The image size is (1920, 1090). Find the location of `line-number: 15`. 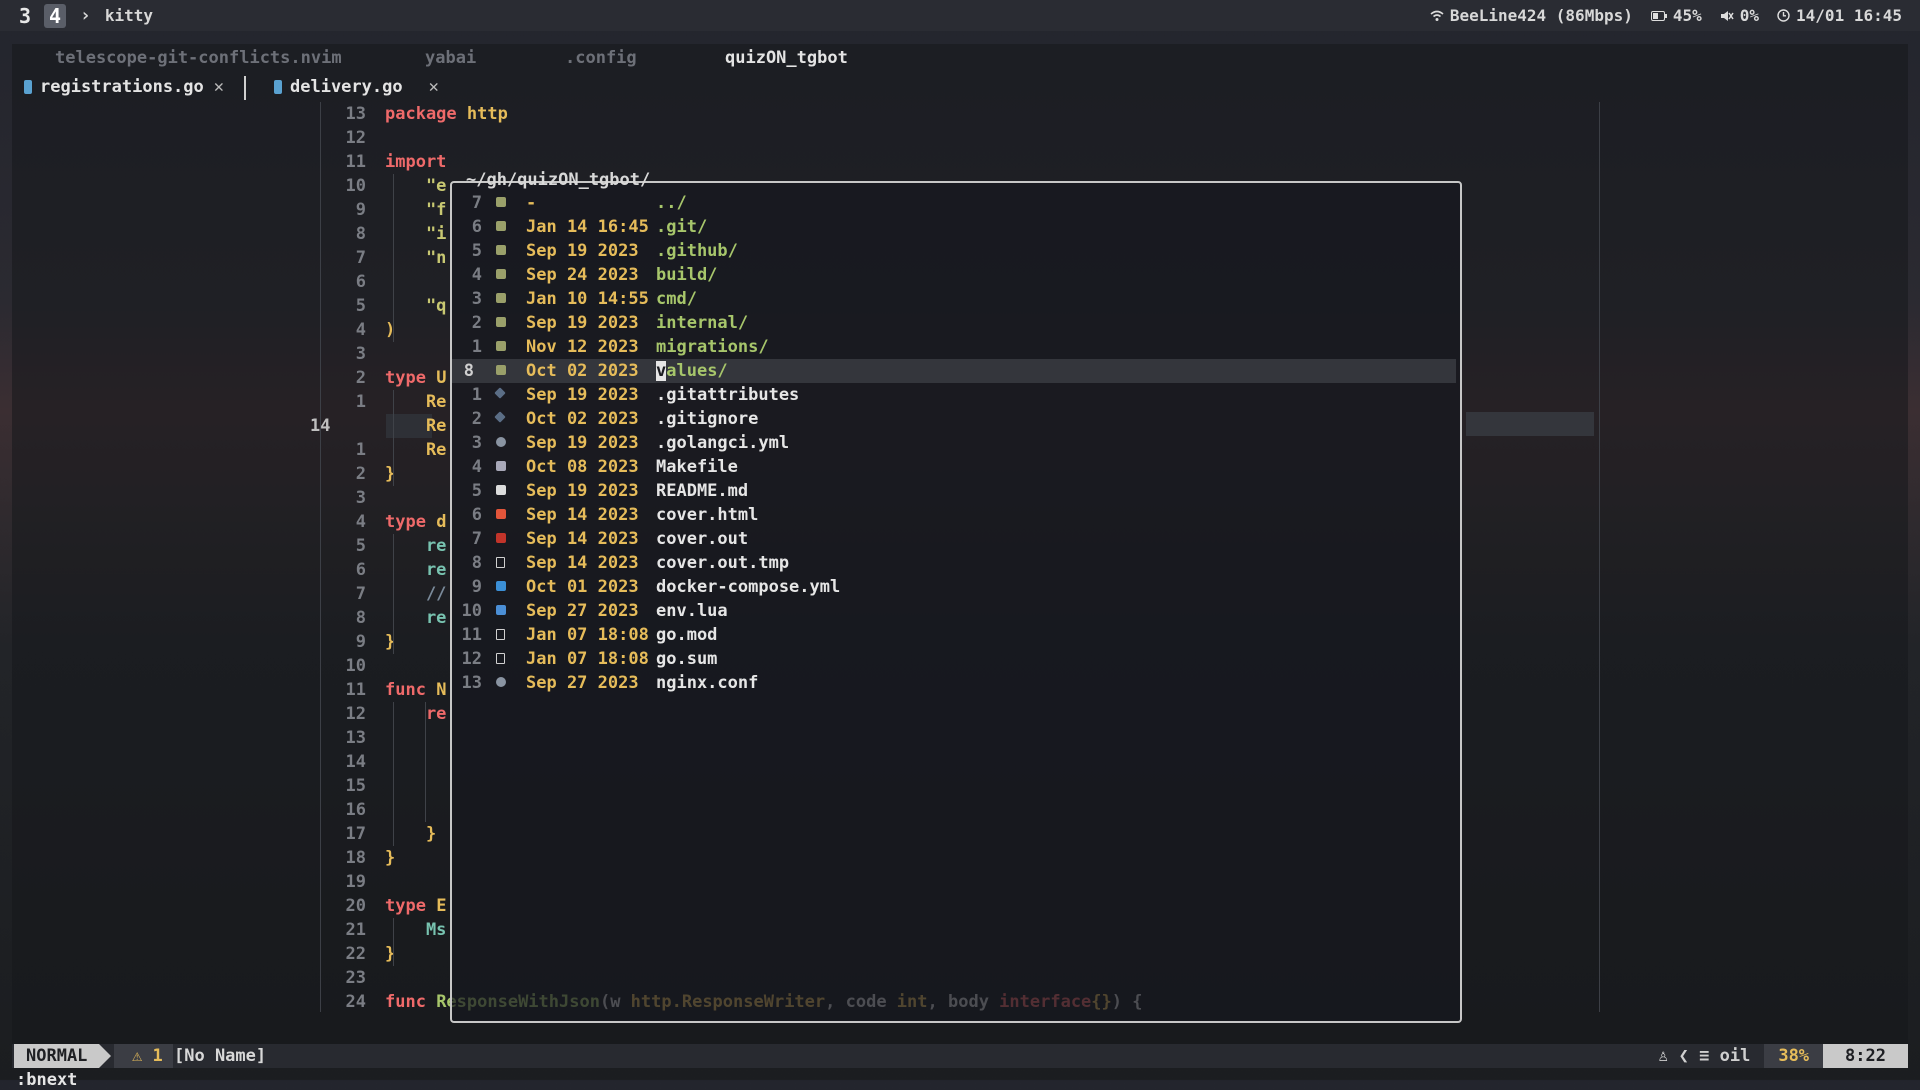

line-number: 15 is located at coordinates (355, 786).